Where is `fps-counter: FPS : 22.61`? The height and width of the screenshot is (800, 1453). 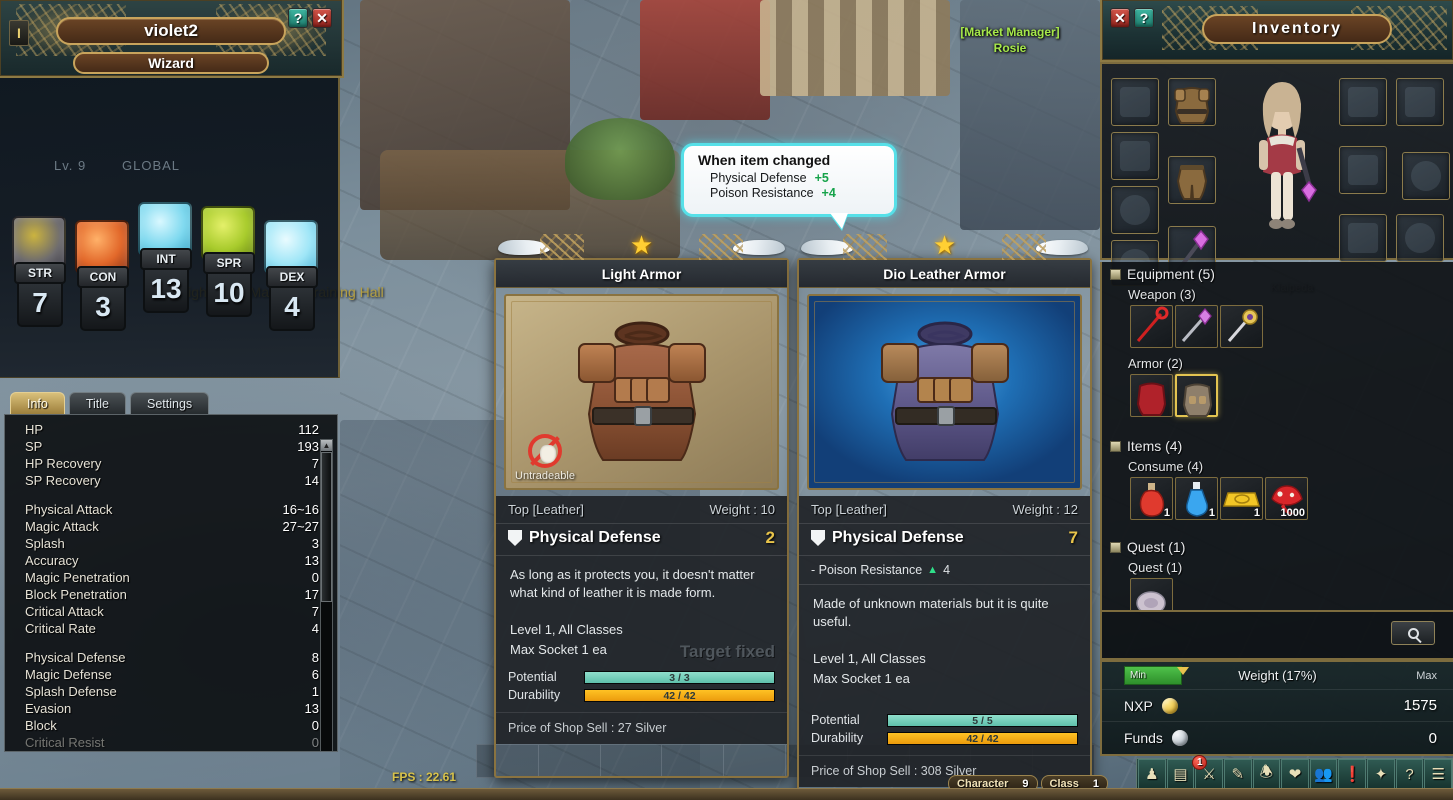
fps-counter: FPS : 22.61 is located at coordinates (424, 777).